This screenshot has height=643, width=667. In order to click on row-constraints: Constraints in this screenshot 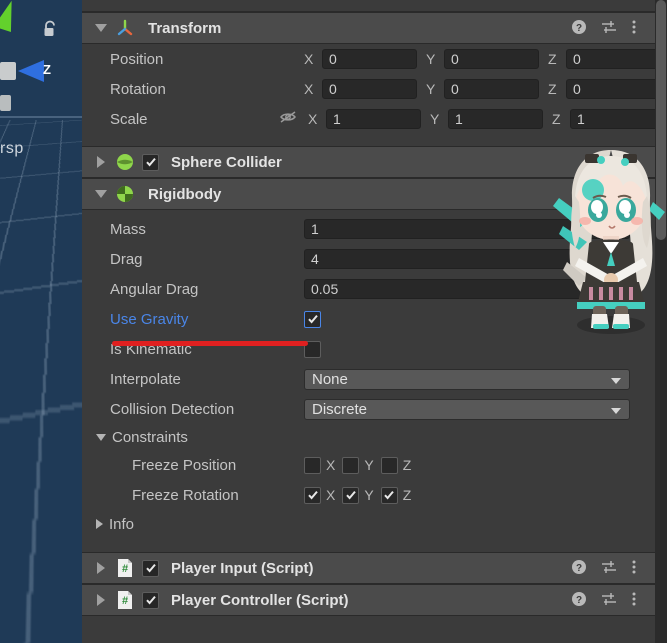, I will do `click(368, 437)`.